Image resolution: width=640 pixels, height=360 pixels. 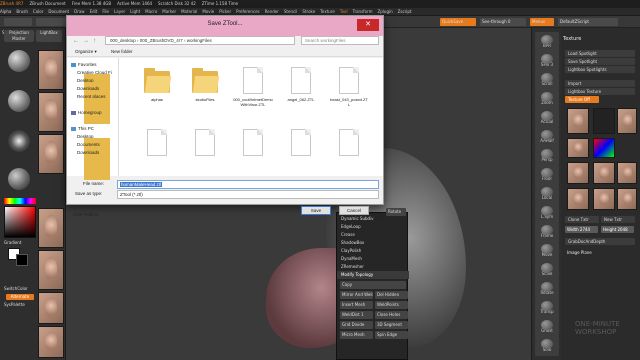 I want to click on stroke-thumbnail, so click(x=19, y=101).